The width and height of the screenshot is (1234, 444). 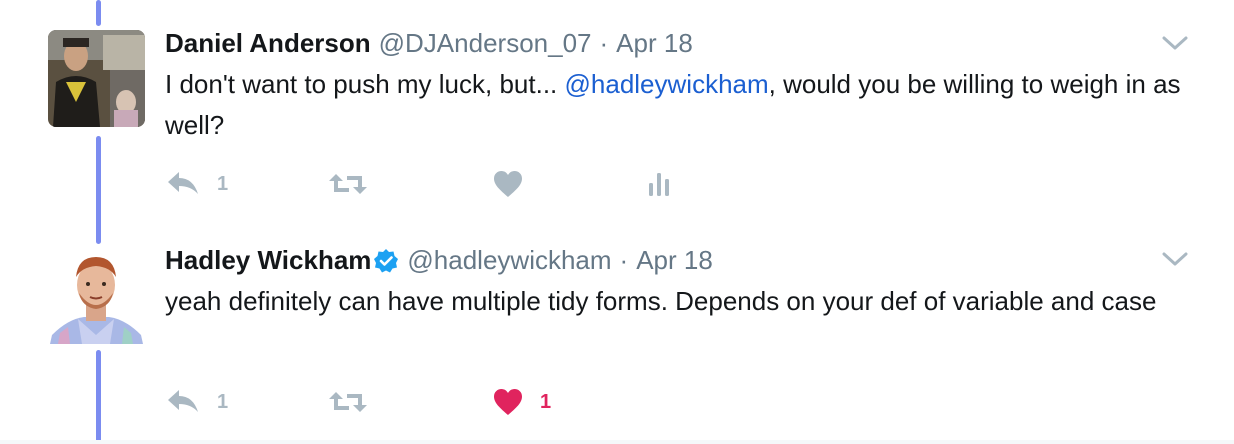 I want to click on analytics-icon, so click(x=660, y=184).